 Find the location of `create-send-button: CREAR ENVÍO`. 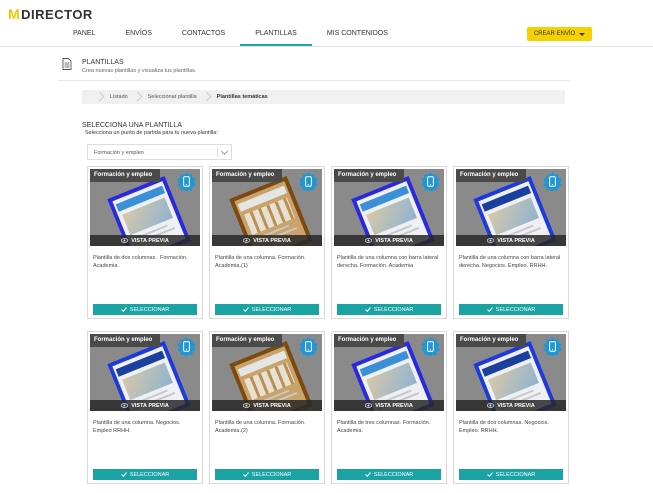

create-send-button: CREAR ENVÍO is located at coordinates (559, 34).